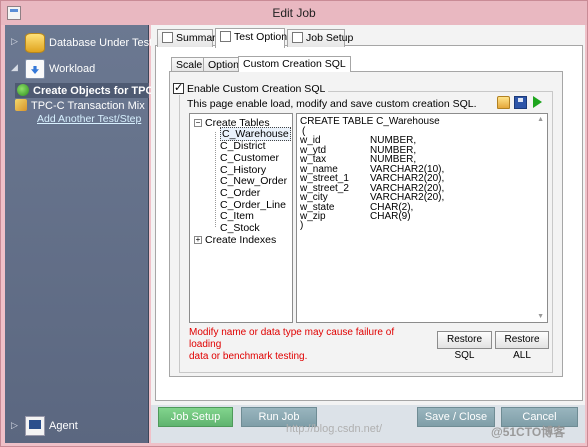 This screenshot has width=588, height=447. I want to click on sql-header-line: CREATE TABLE C_Warehouse, so click(370, 121).